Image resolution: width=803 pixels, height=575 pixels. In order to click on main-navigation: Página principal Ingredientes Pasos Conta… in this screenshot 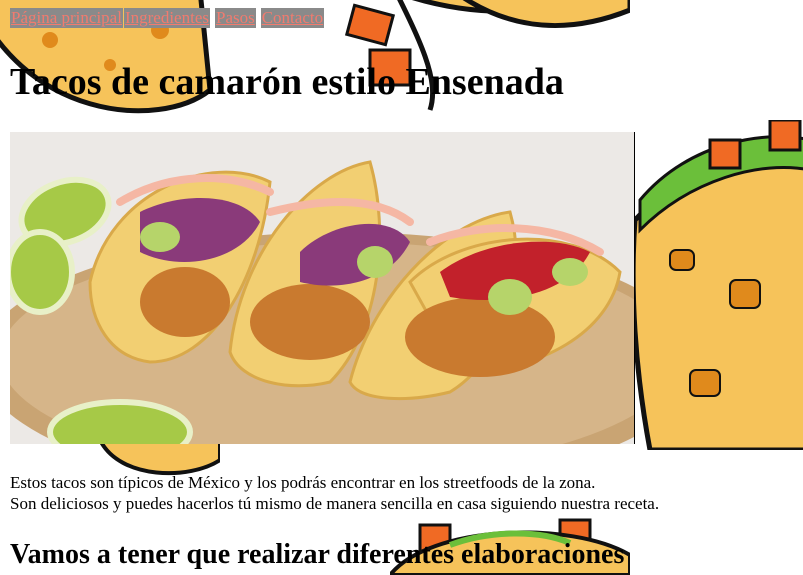, I will do `click(402, 14)`.